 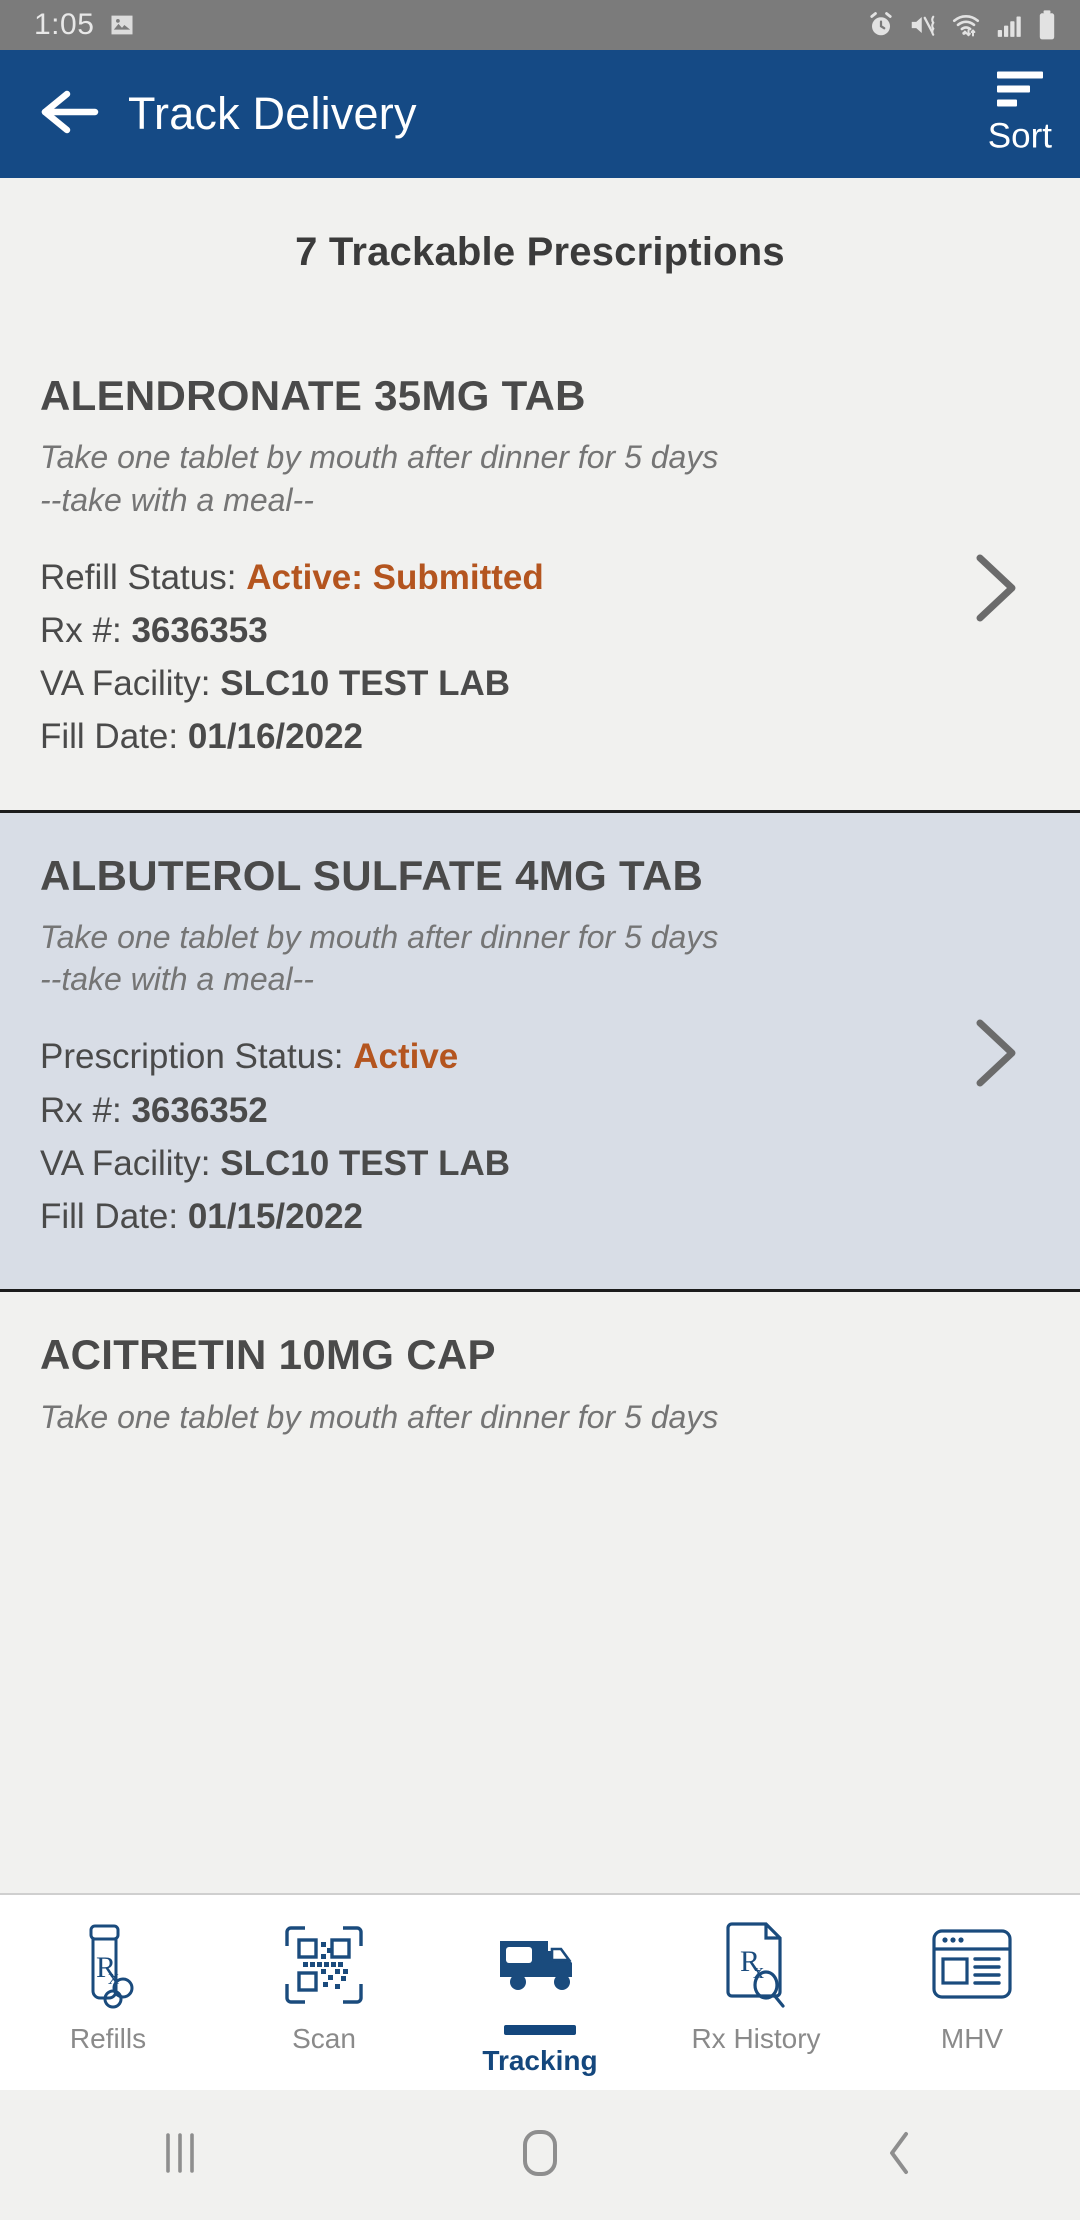 What do you see at coordinates (540, 630) in the screenshot?
I see `rx-number-row: Rx #: 3636353` at bounding box center [540, 630].